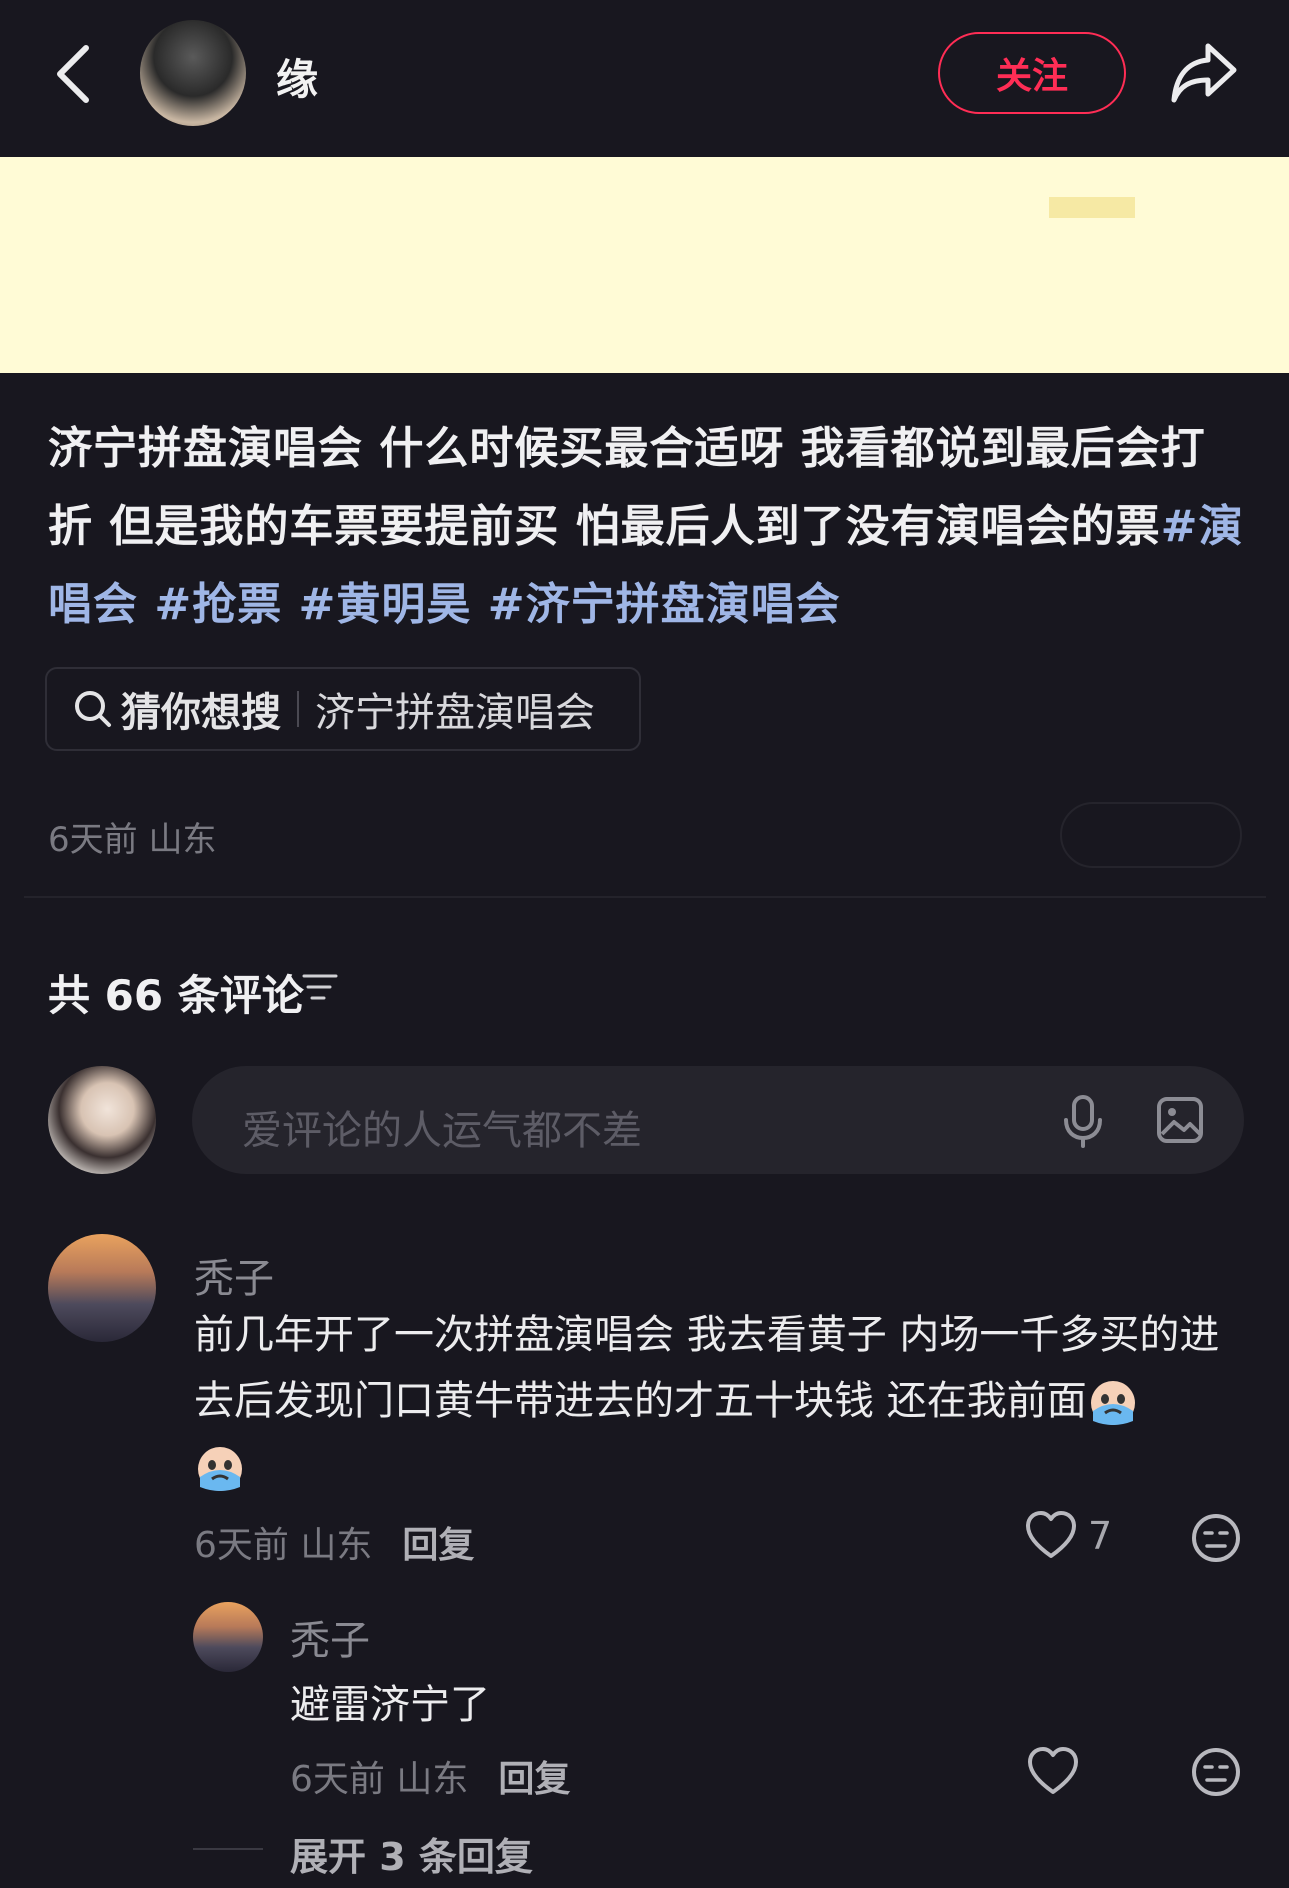  What do you see at coordinates (390, 1705) in the screenshot?
I see `reply-text: 避雷济宁了` at bounding box center [390, 1705].